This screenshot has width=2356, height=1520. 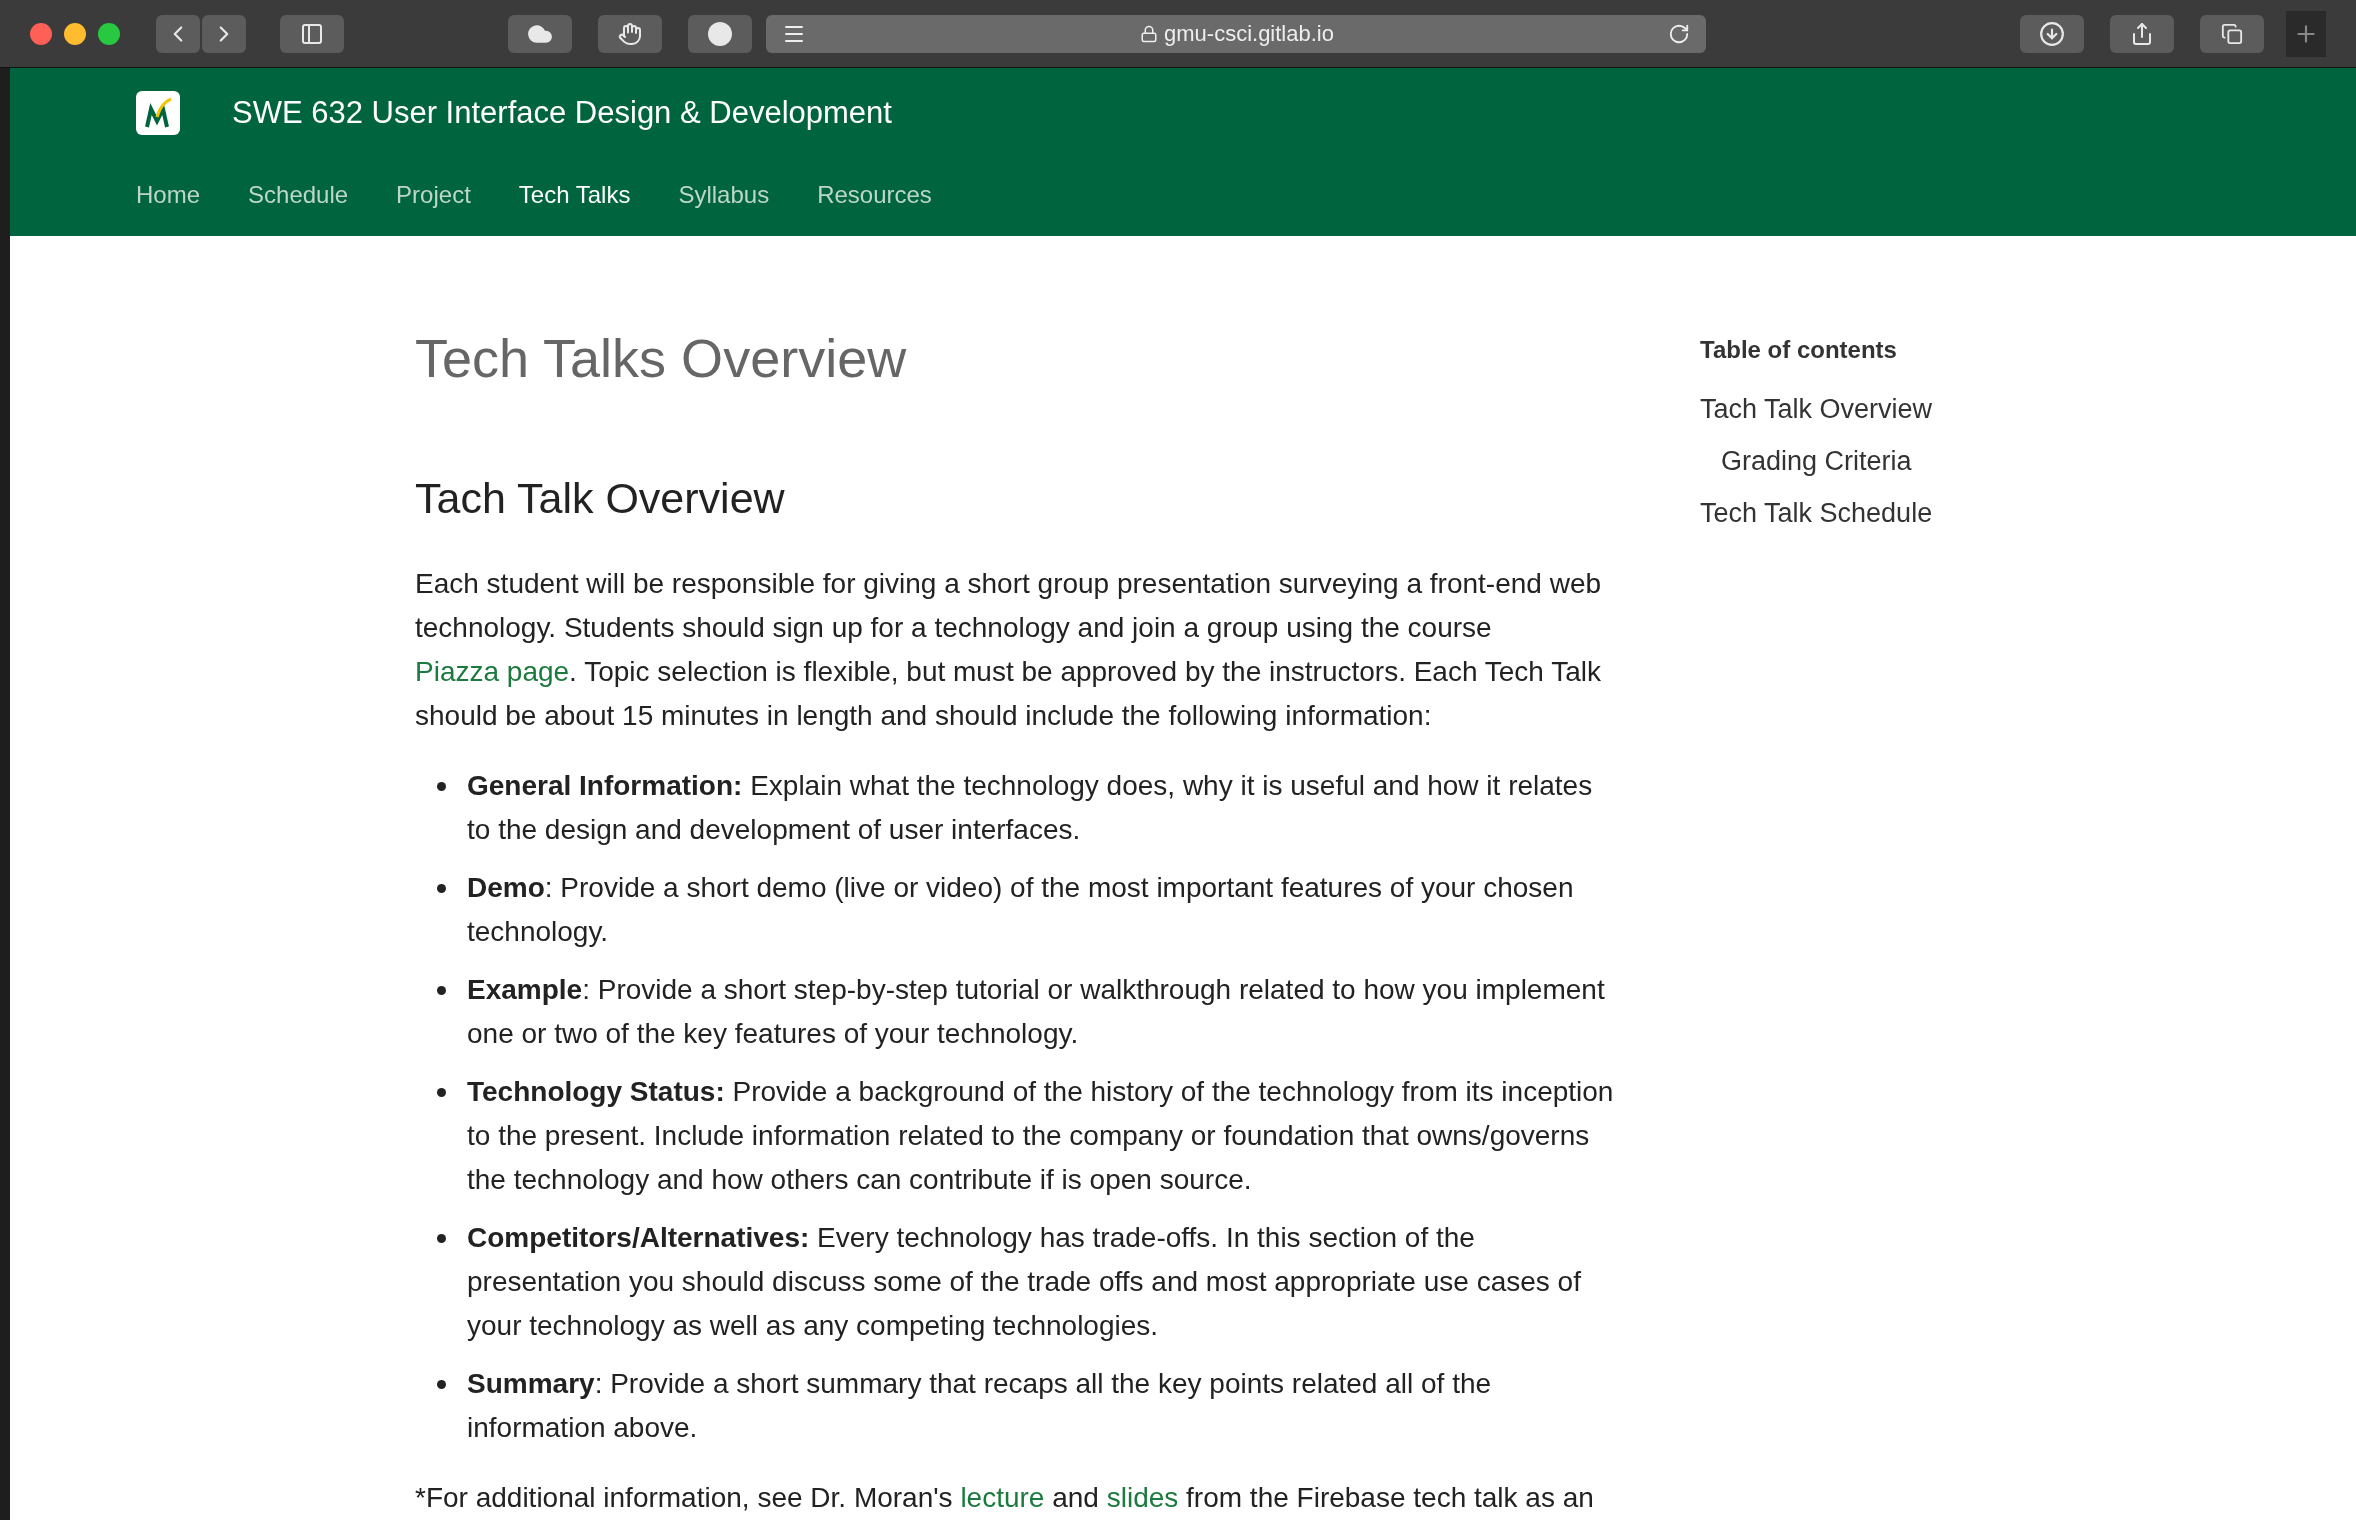 I want to click on toc-link: Grading Criteria, so click(x=1816, y=461).